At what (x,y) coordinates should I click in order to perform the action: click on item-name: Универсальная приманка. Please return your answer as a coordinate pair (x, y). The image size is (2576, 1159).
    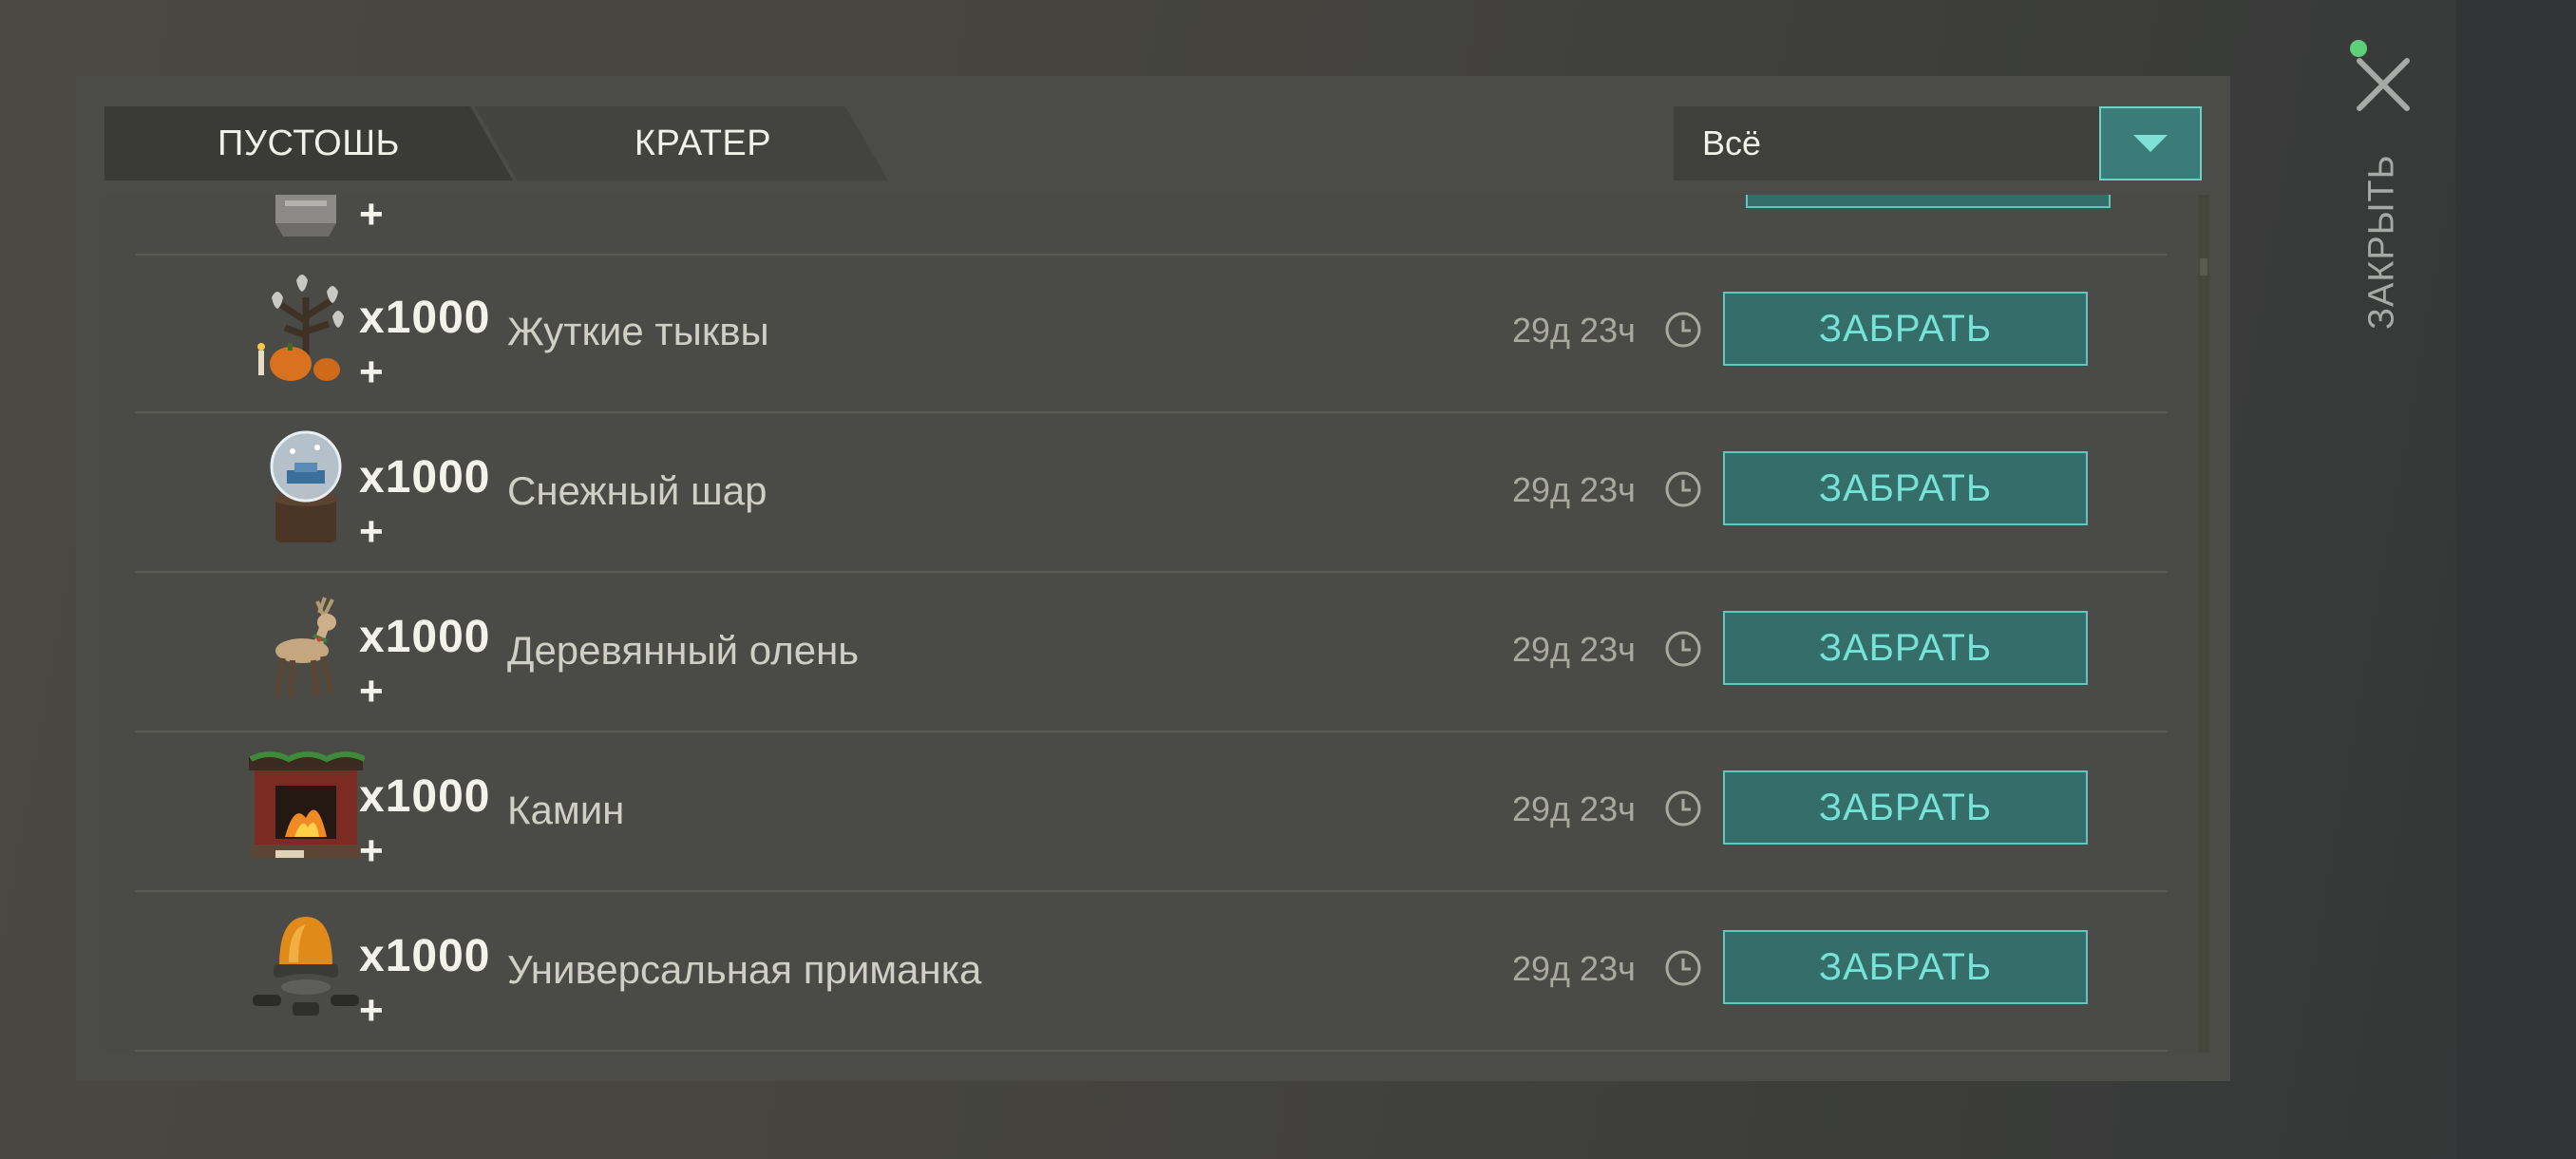
    Looking at the image, I should click on (744, 969).